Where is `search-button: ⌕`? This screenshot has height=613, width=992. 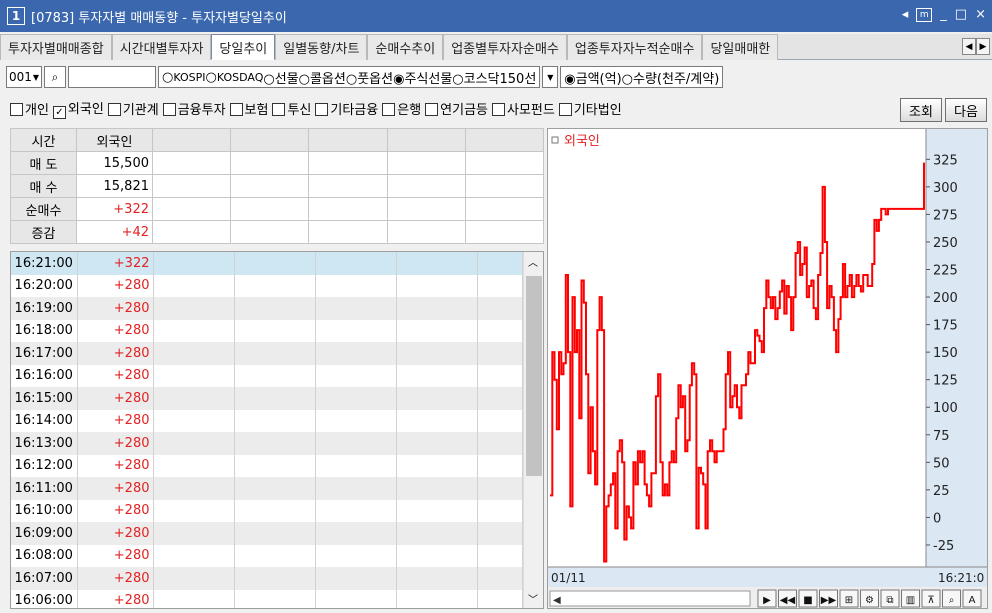
search-button: ⌕ is located at coordinates (55, 77).